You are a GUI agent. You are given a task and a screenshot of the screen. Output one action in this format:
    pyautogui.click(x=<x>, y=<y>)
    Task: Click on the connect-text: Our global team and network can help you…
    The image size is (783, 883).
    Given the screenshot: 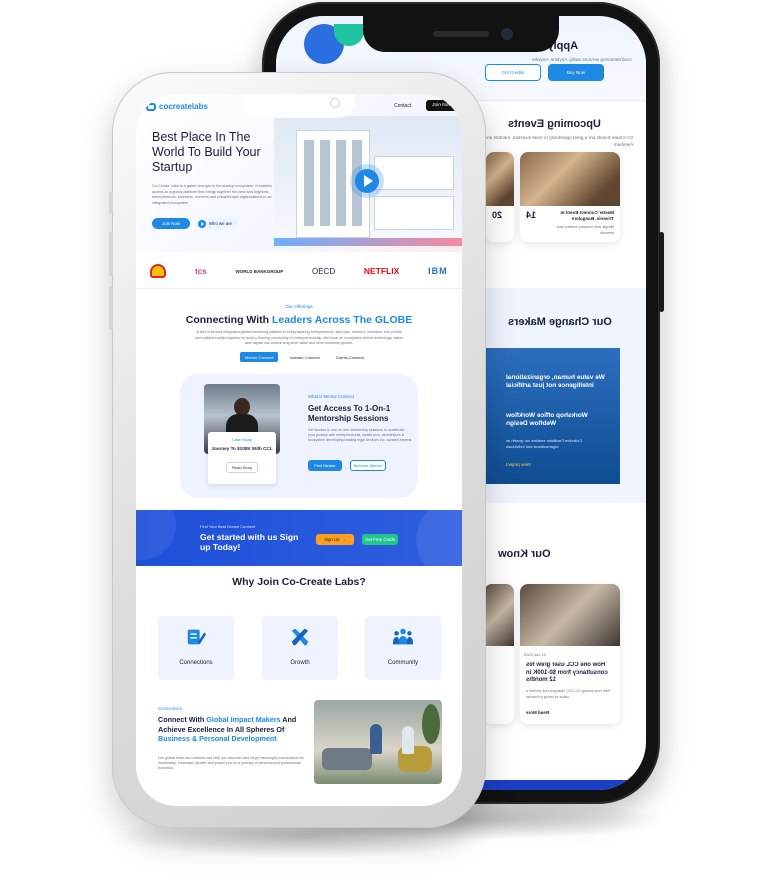 What is the action you would take?
    pyautogui.click(x=231, y=763)
    